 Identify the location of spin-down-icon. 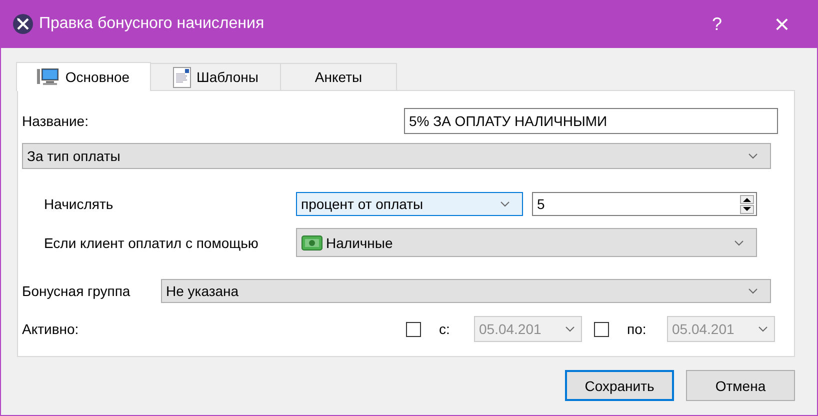
(747, 209).